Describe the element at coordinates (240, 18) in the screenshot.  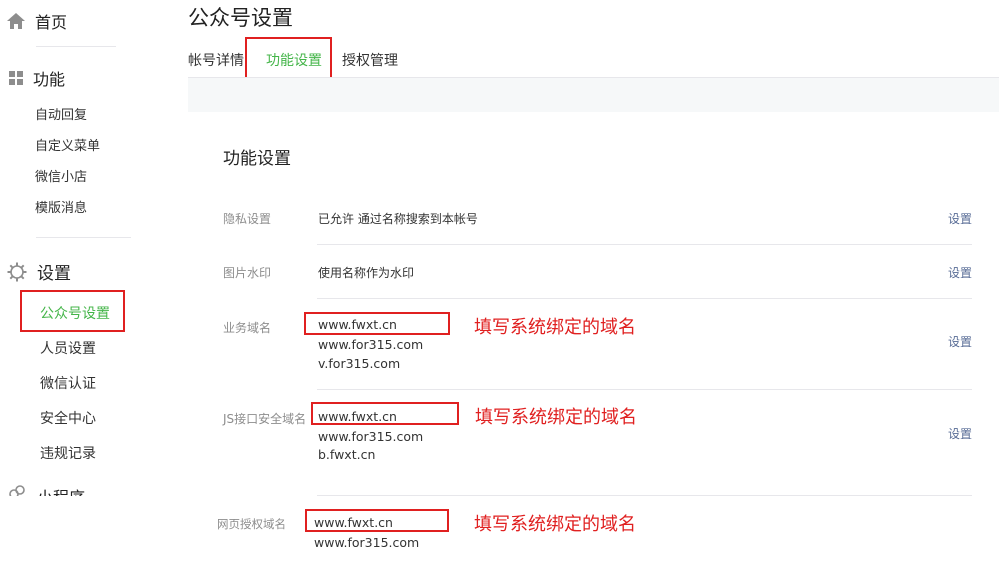
I see `page-title: 公众号设置` at that location.